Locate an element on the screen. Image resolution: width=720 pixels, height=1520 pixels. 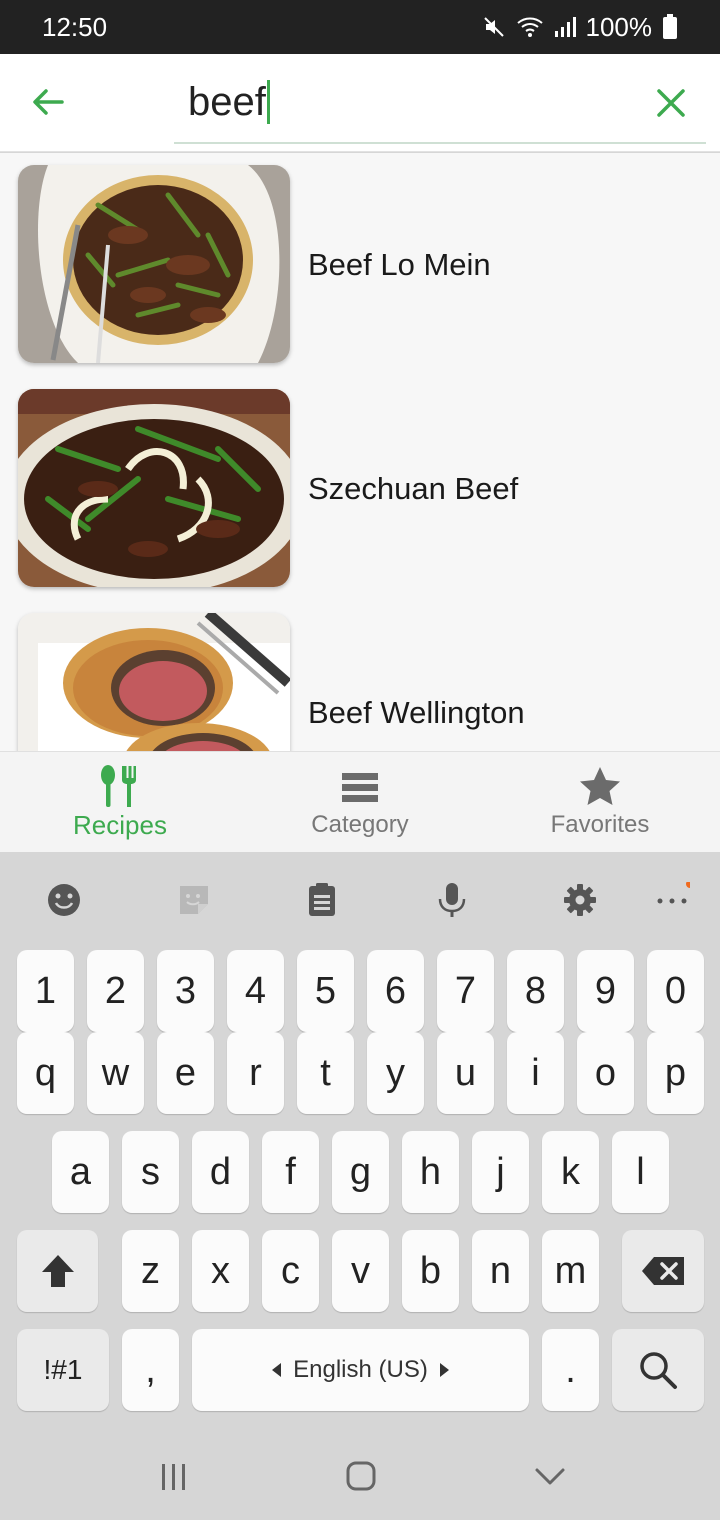
key-g: g is located at coordinates (360, 1172).